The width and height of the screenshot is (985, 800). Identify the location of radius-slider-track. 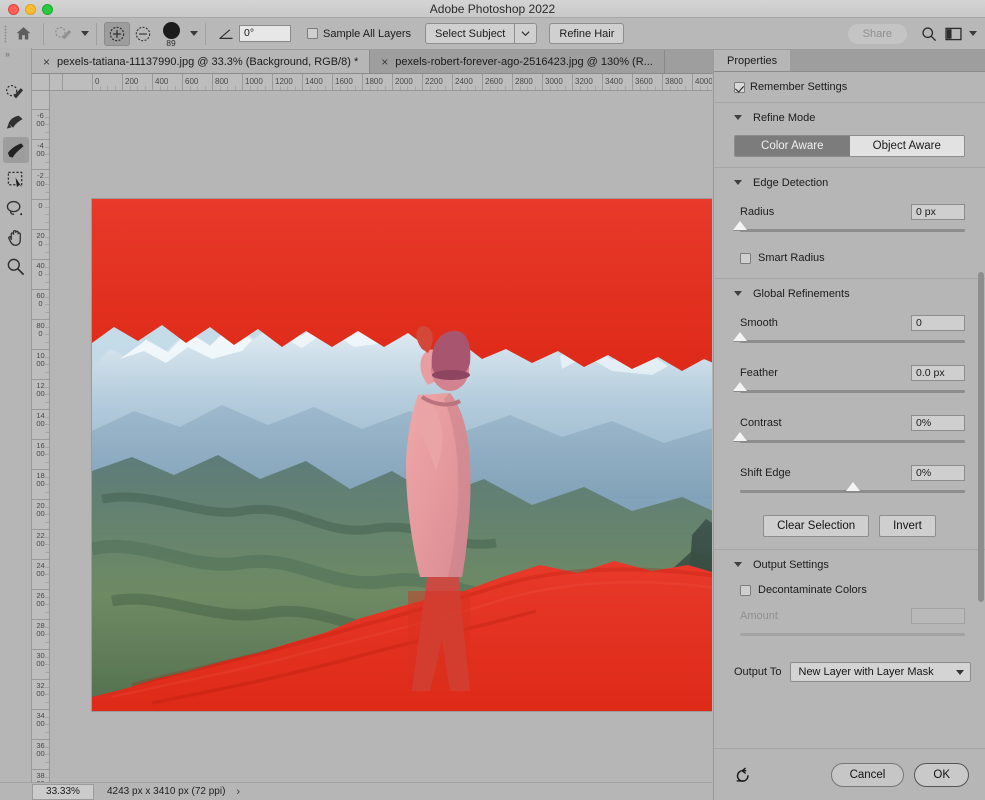
(849, 226).